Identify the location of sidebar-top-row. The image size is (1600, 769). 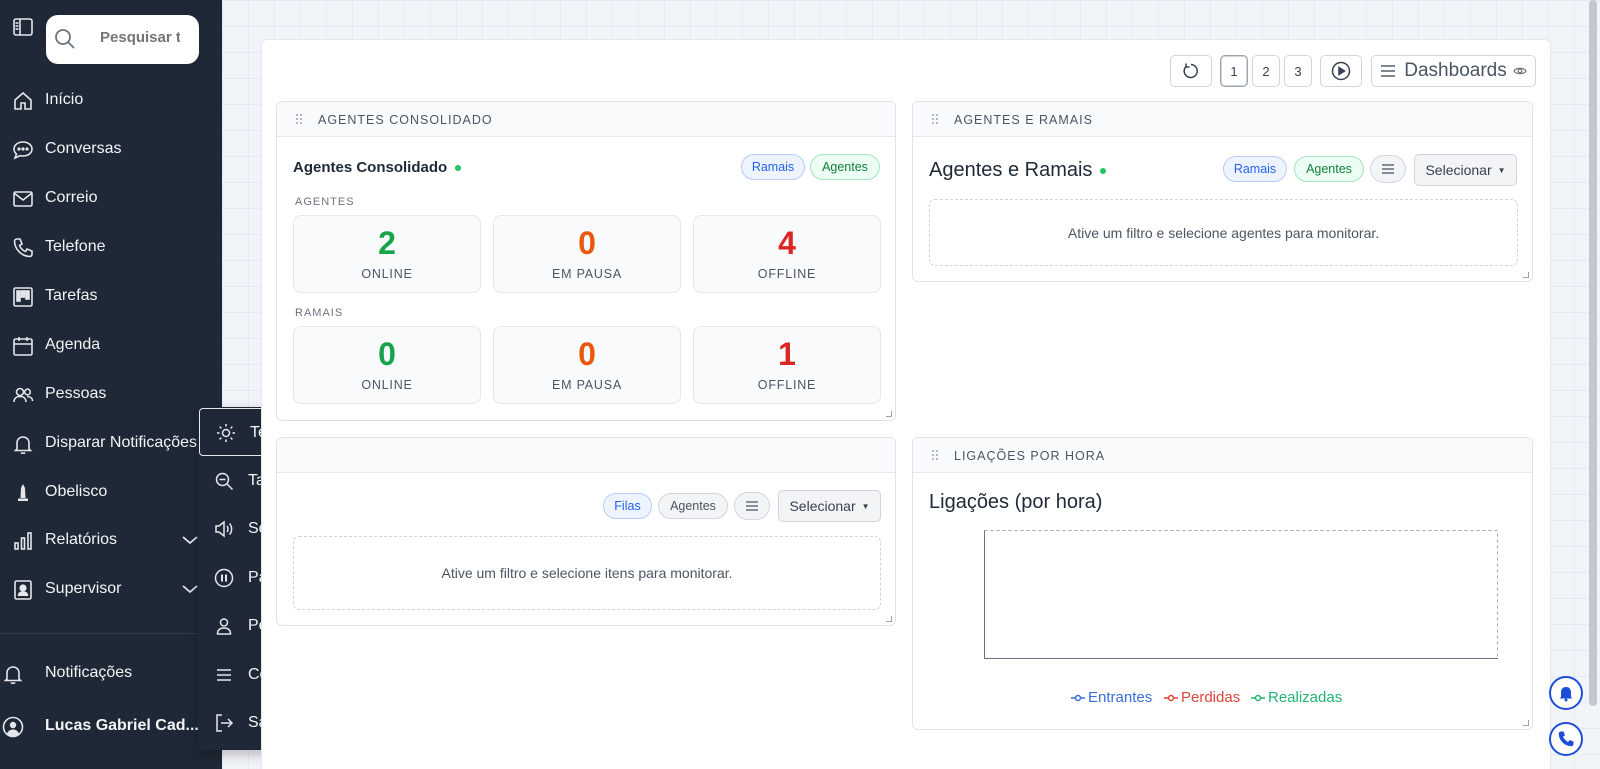
(23, 27).